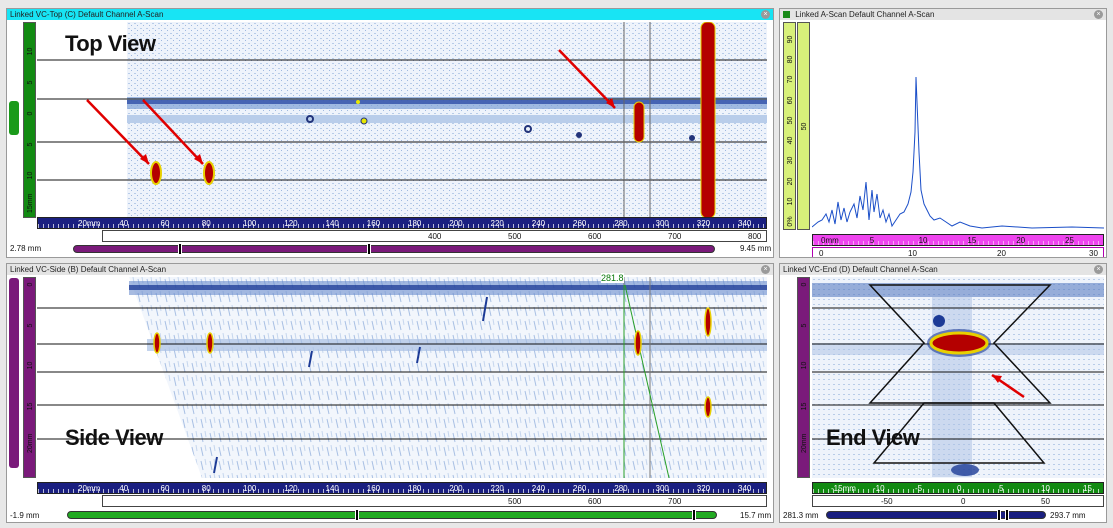 This screenshot has width=1113, height=528. What do you see at coordinates (392, 515) in the screenshot?
I see `side-range-slider` at bounding box center [392, 515].